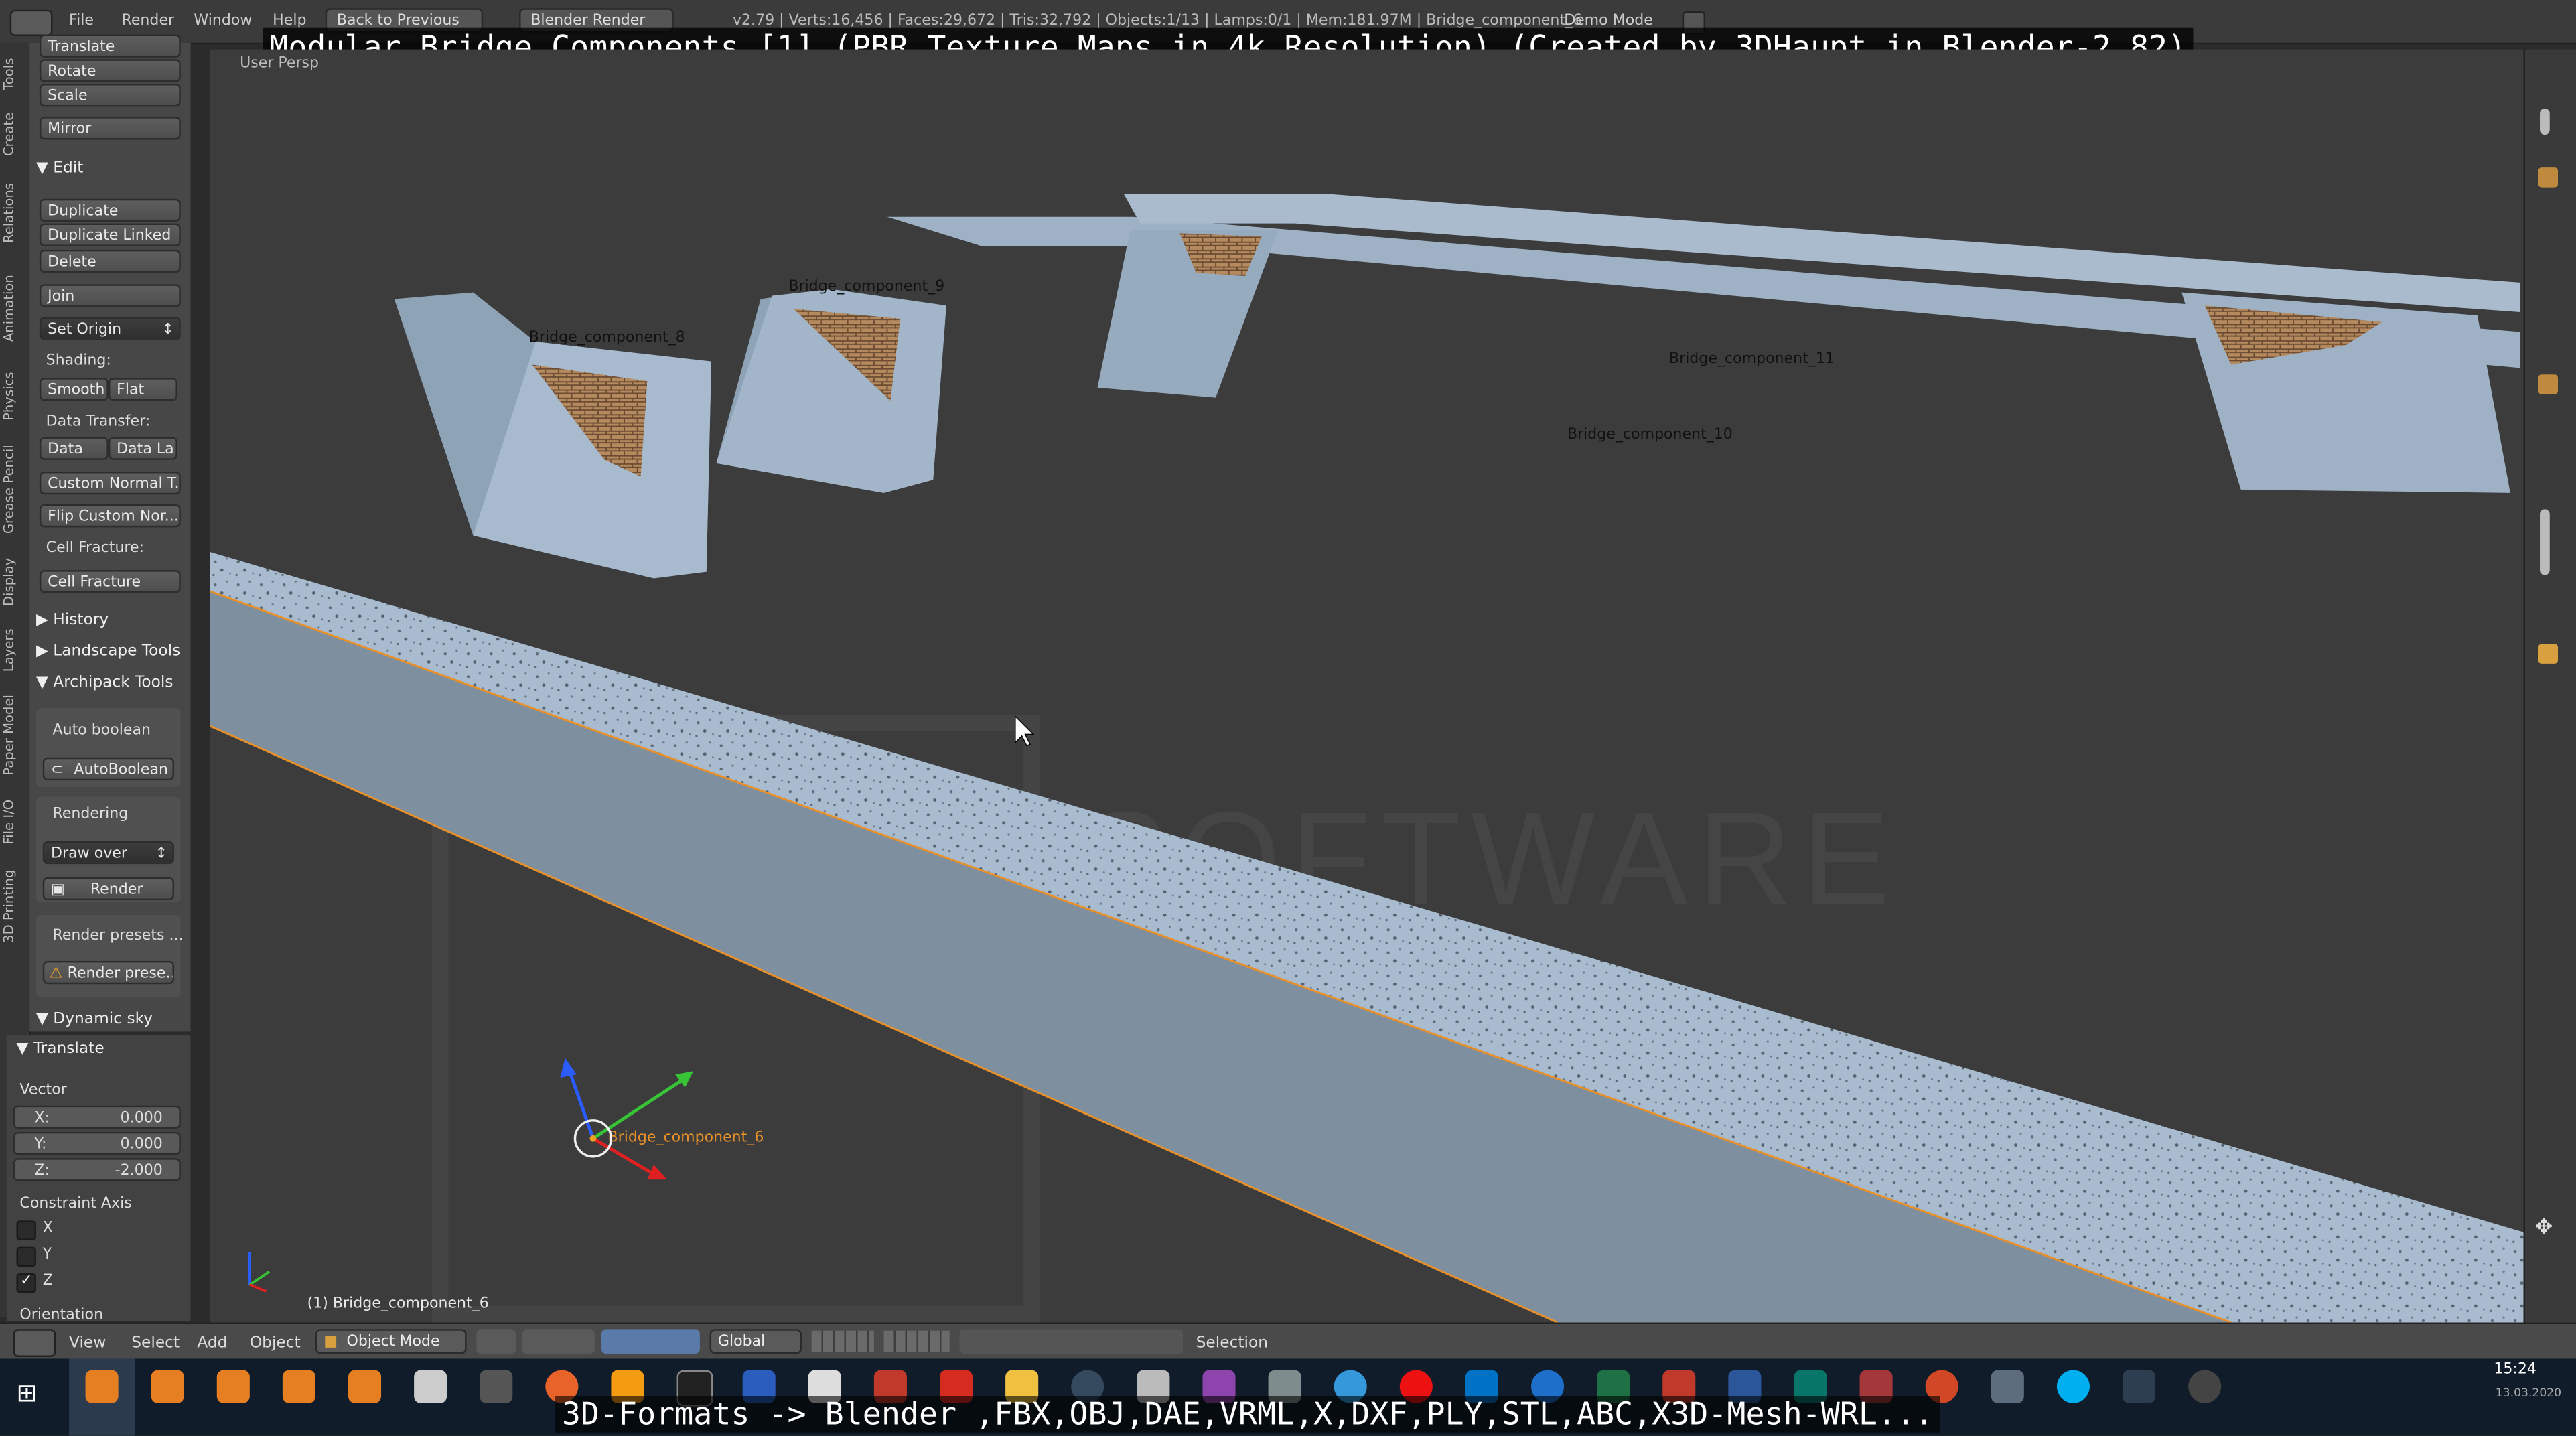 The image size is (2576, 1436). What do you see at coordinates (2528, 1393) in the screenshot?
I see `clock-date: 13.03.2020` at bounding box center [2528, 1393].